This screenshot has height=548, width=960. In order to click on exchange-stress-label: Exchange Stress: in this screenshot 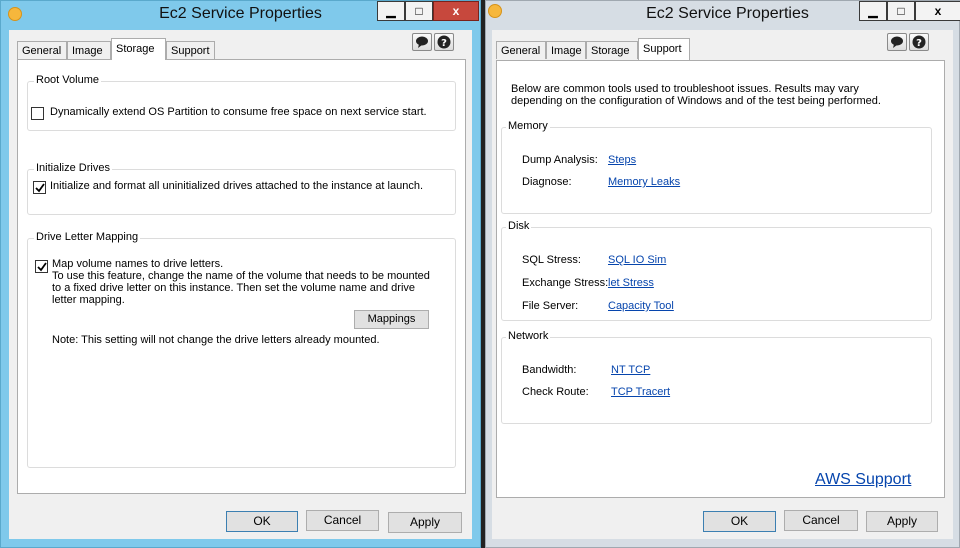, I will do `click(565, 283)`.